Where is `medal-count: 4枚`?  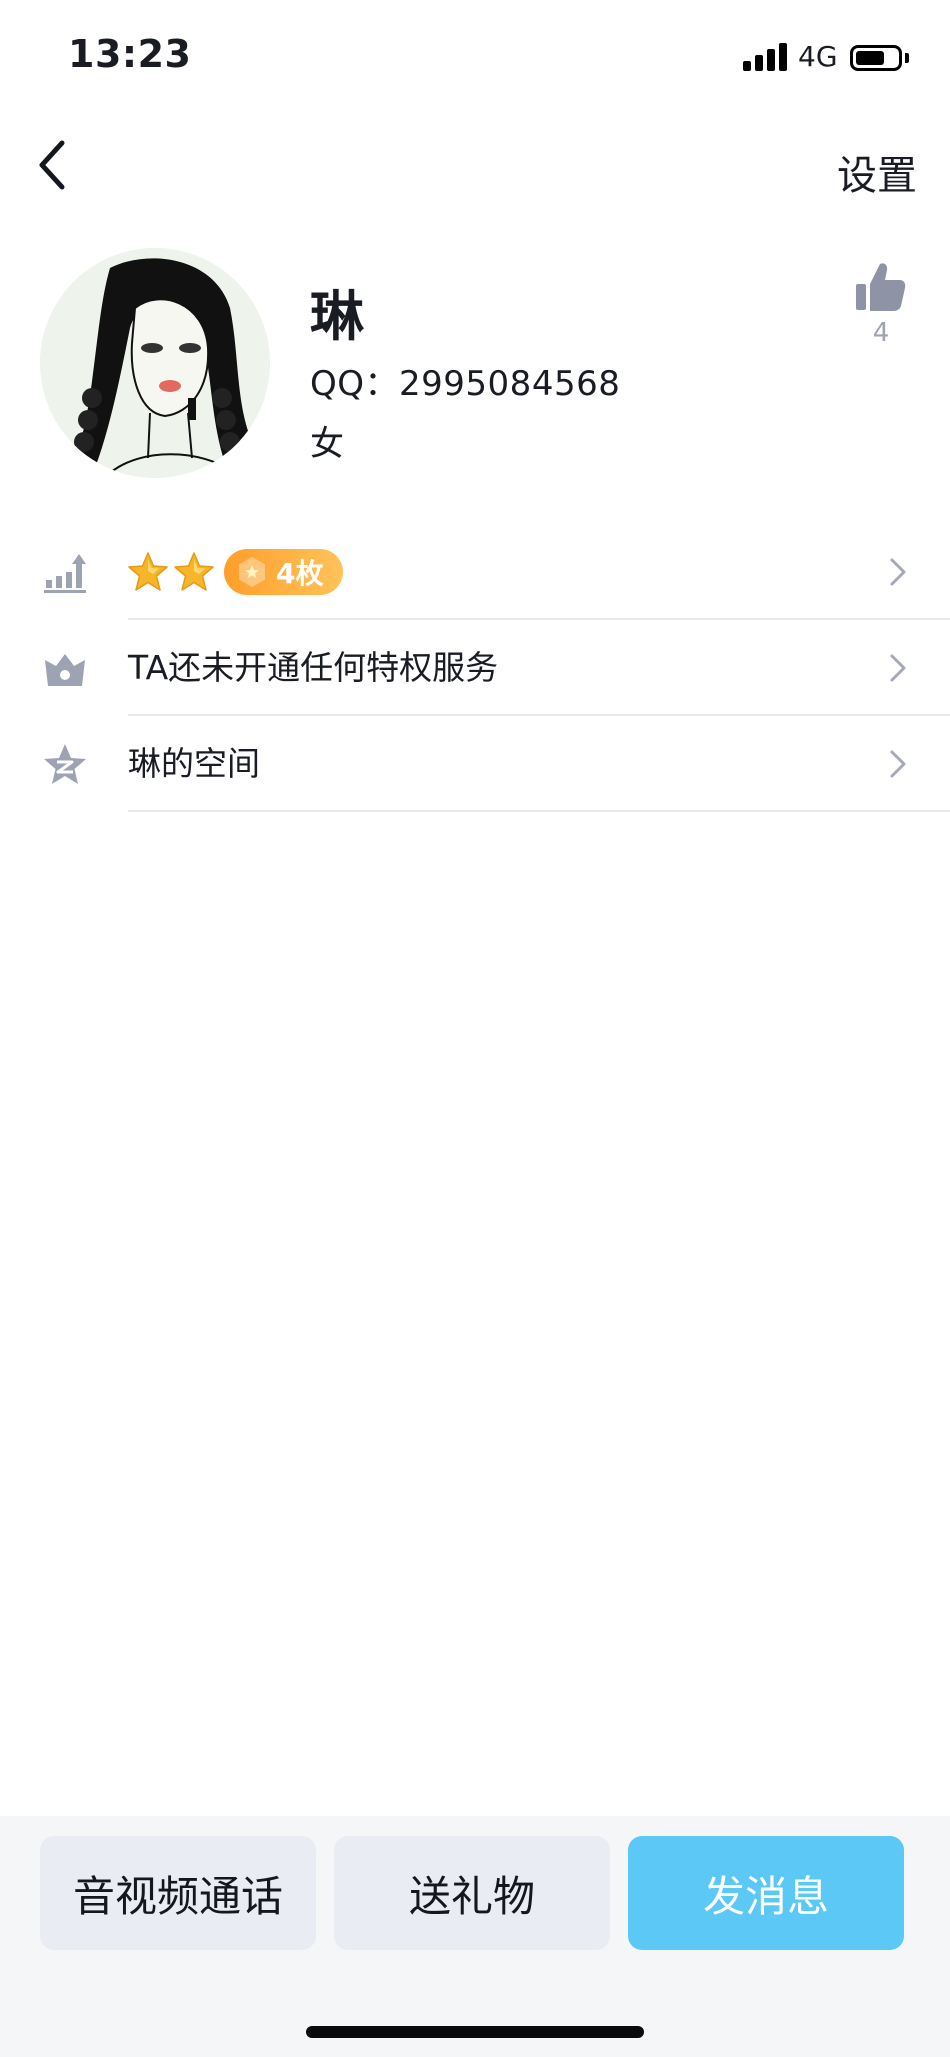
medal-count: 4枚 is located at coordinates (300, 573).